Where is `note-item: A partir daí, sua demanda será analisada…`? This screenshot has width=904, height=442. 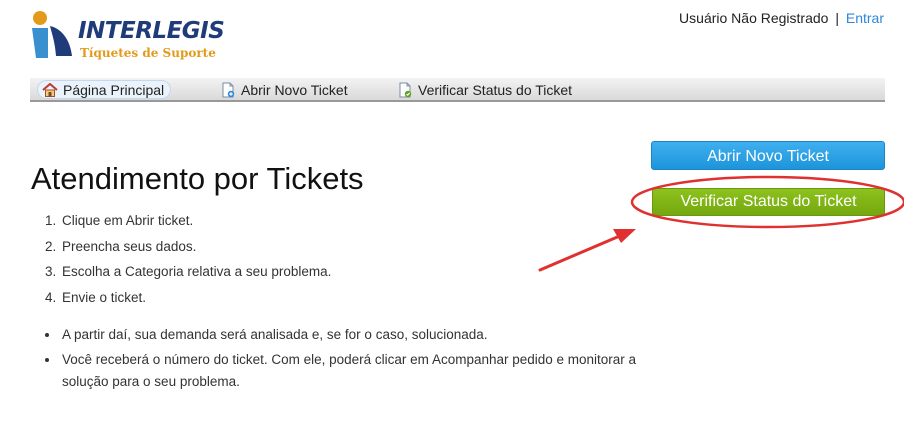 note-item: A partir daí, sua demanda será analisada… is located at coordinates (370, 335).